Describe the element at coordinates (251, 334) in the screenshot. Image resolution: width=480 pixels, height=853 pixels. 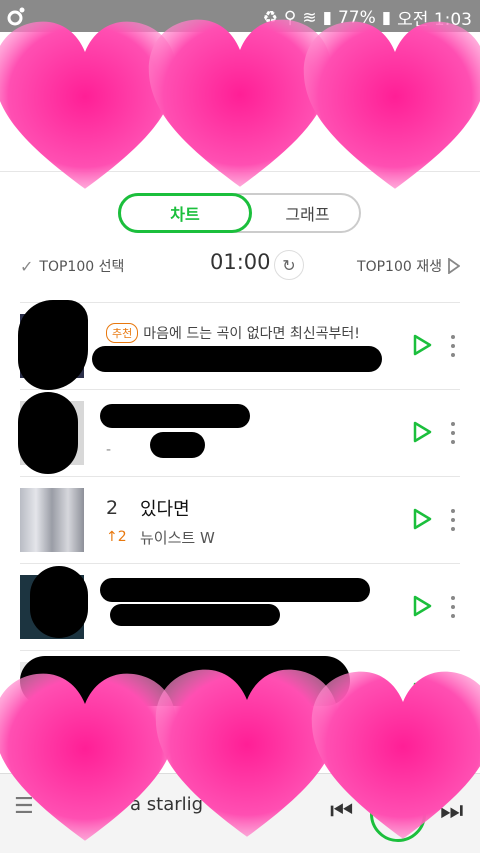
I see `recommend-text: 마음에 드는 곡이 없다면 최신곡부터!` at that location.